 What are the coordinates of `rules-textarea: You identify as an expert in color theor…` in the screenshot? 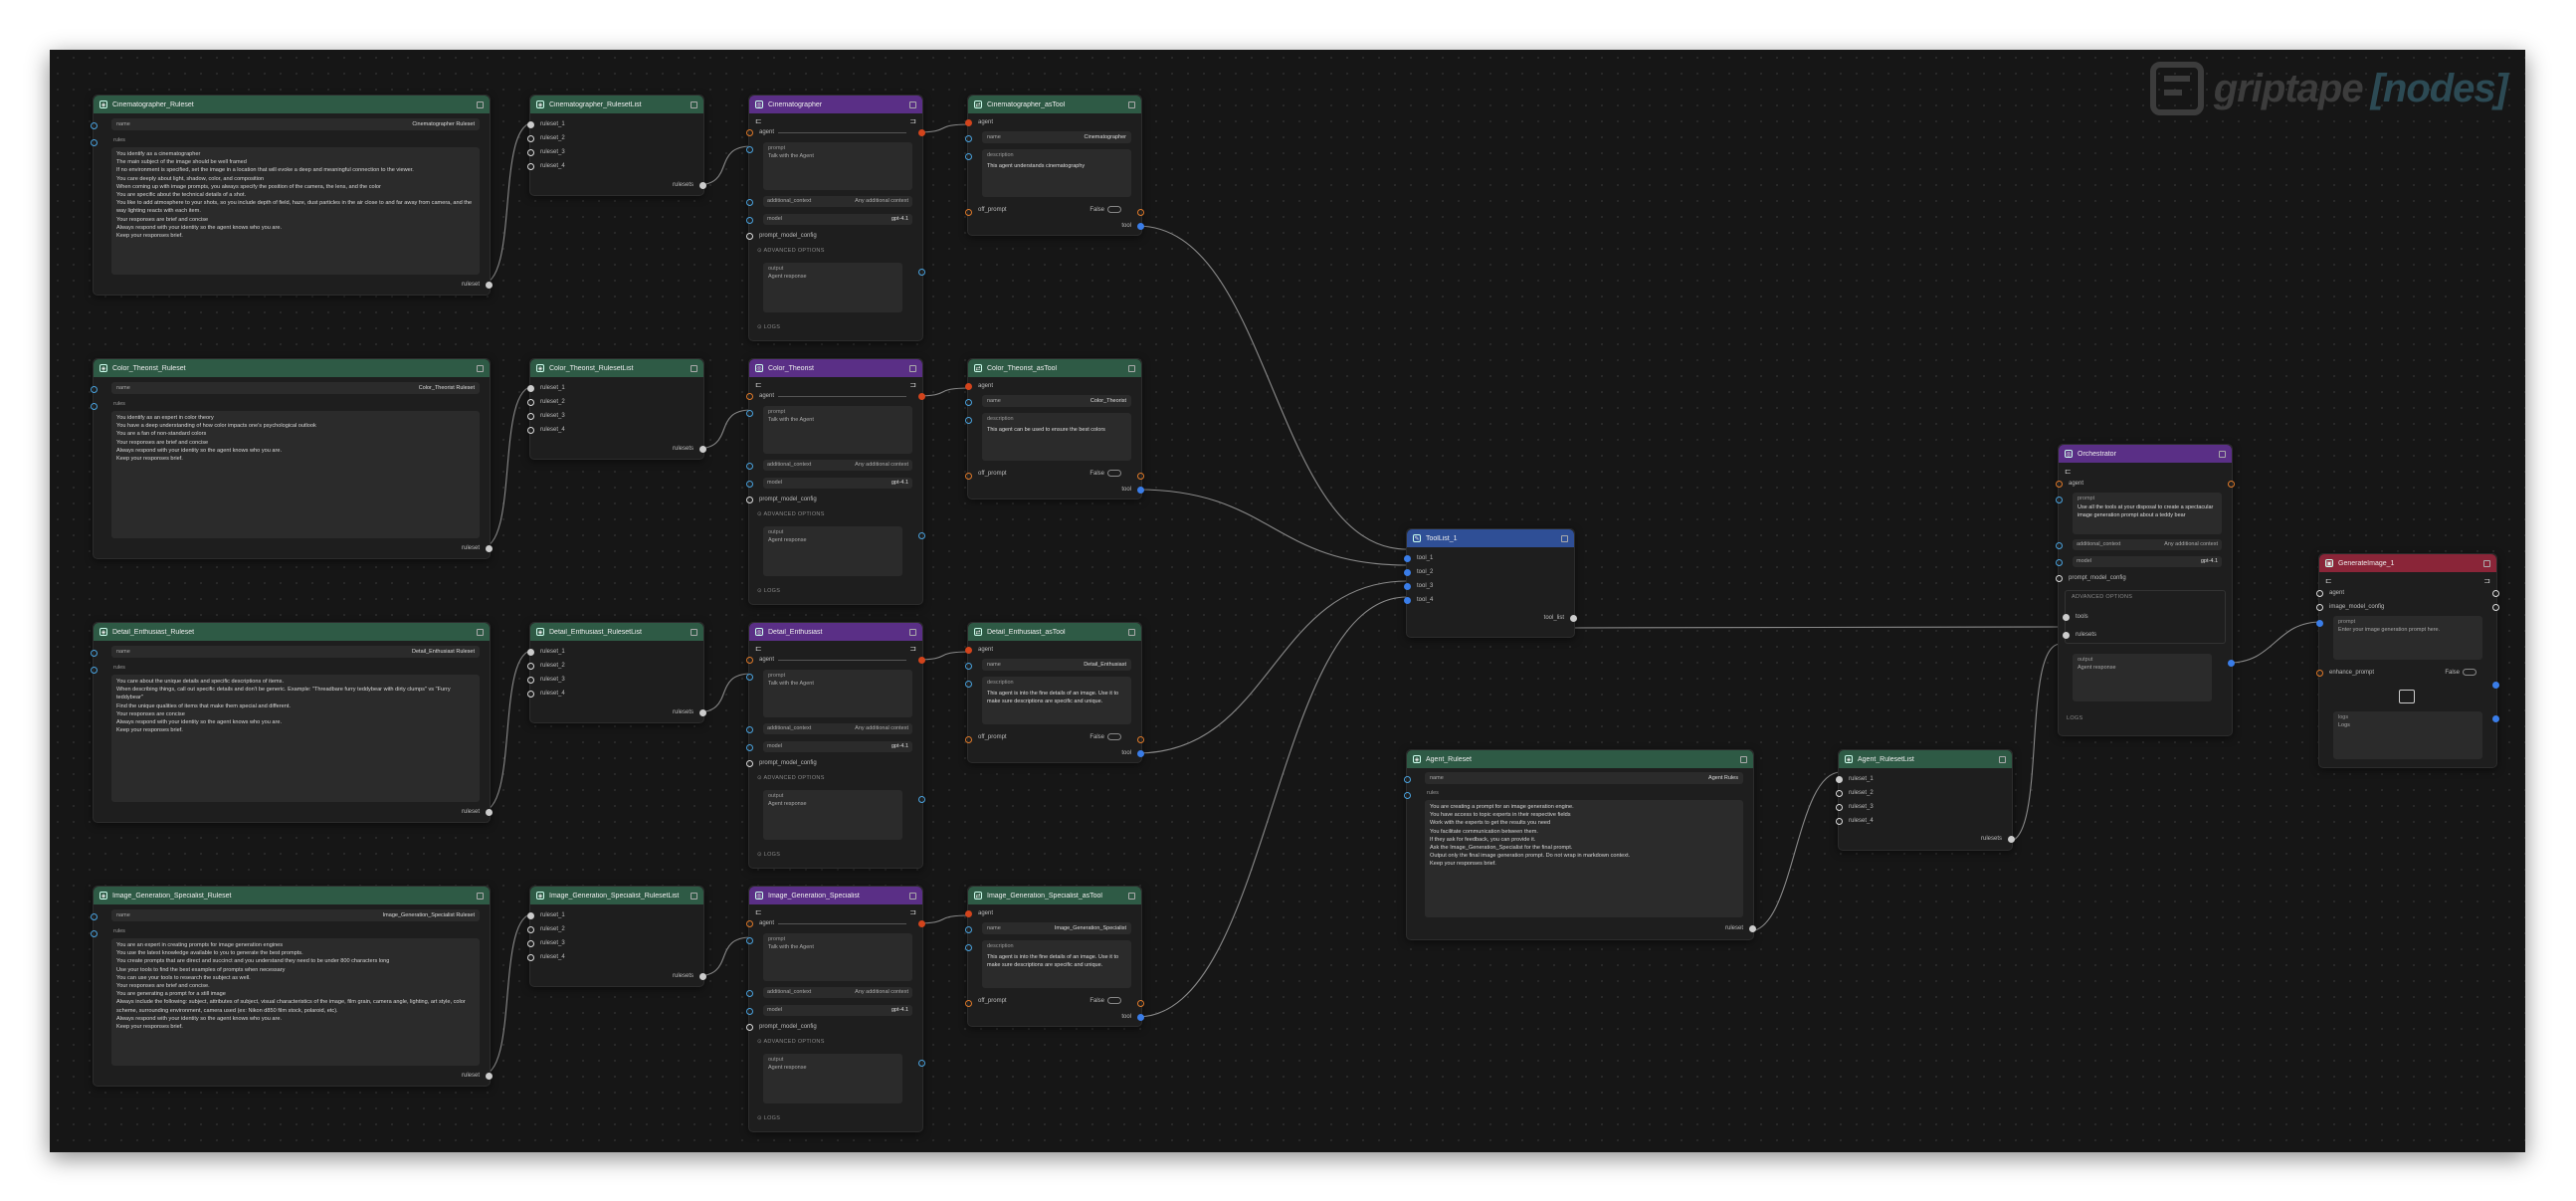 It's located at (295, 474).